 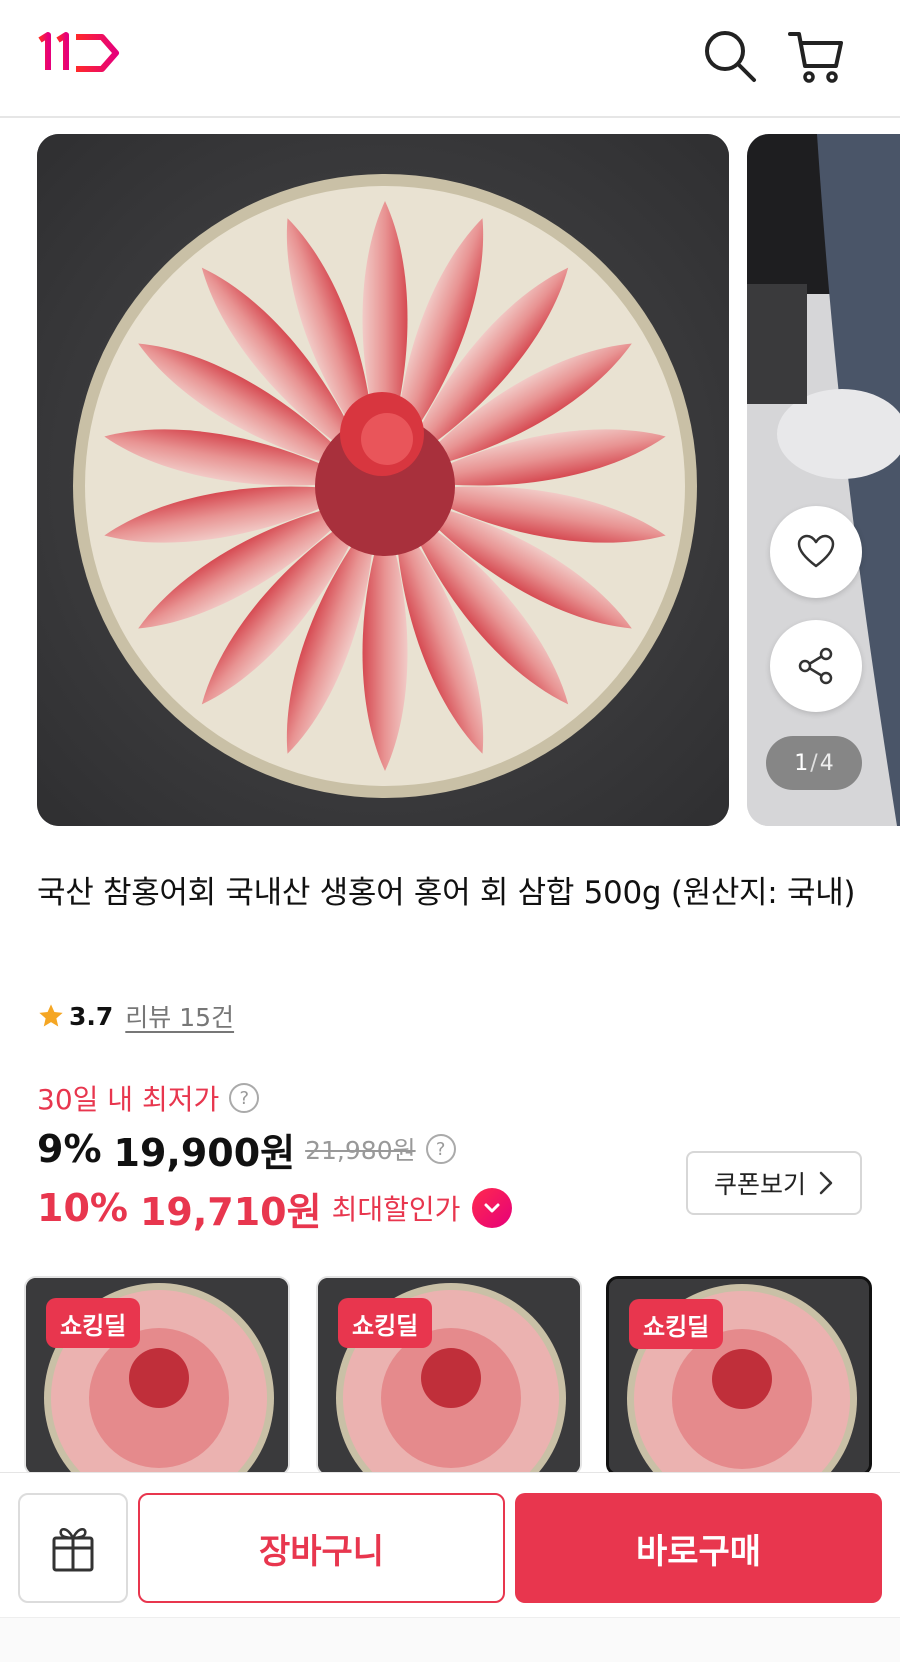 I want to click on max-discount-price: 19,710원, so click(x=230, y=1211).